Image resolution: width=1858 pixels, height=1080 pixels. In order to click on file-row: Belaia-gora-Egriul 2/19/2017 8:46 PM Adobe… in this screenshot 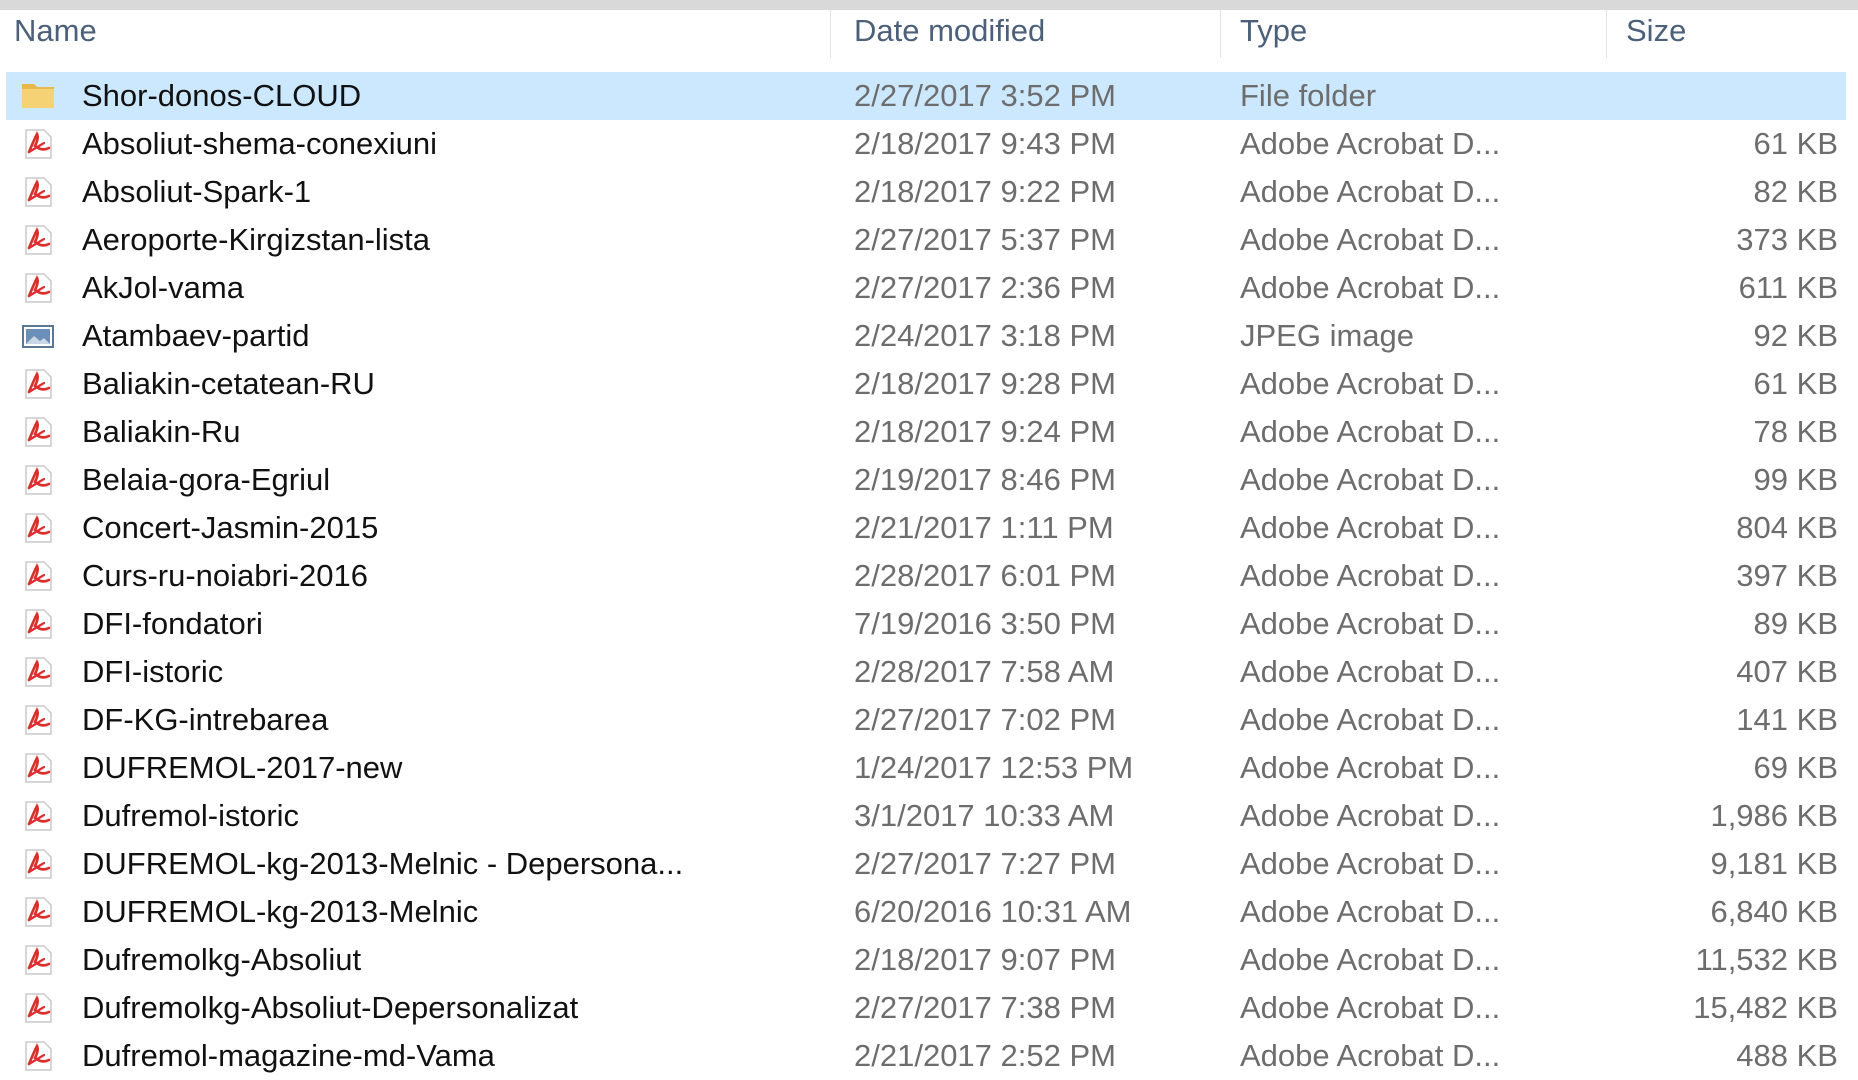, I will do `click(929, 480)`.